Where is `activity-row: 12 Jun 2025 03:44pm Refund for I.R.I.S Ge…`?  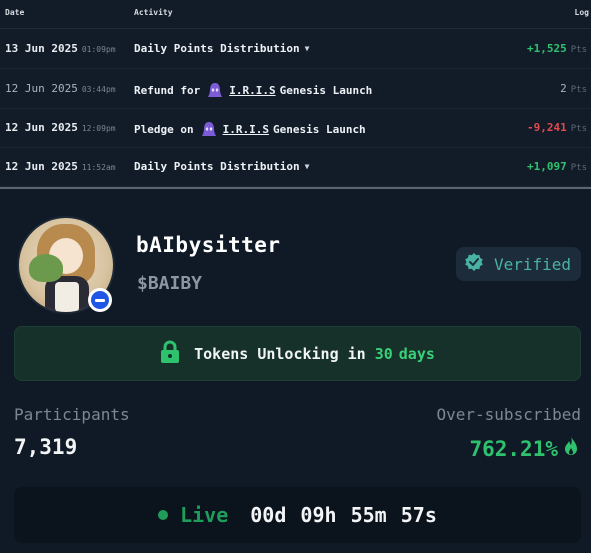 activity-row: 12 Jun 2025 03:44pm Refund for I.R.I.S Ge… is located at coordinates (295, 89).